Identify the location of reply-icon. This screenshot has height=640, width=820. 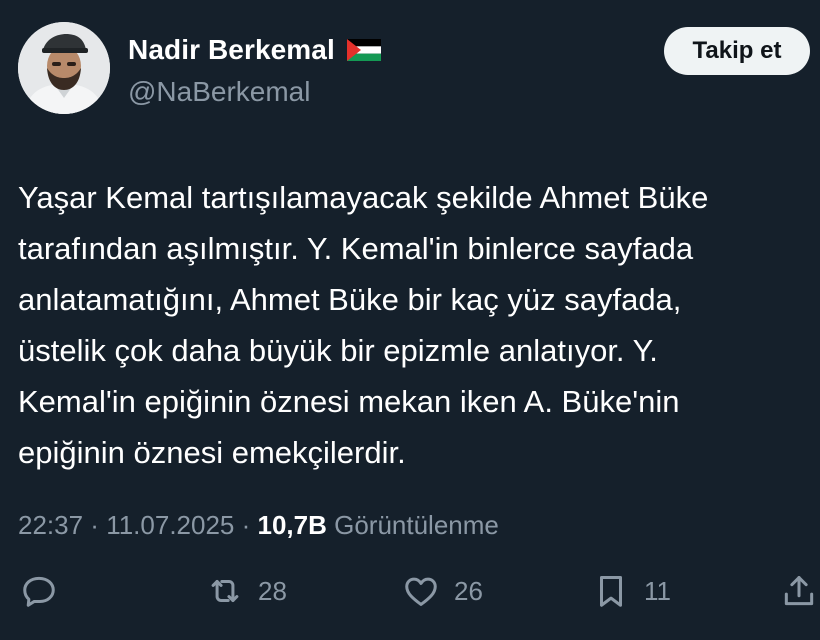
(39, 591).